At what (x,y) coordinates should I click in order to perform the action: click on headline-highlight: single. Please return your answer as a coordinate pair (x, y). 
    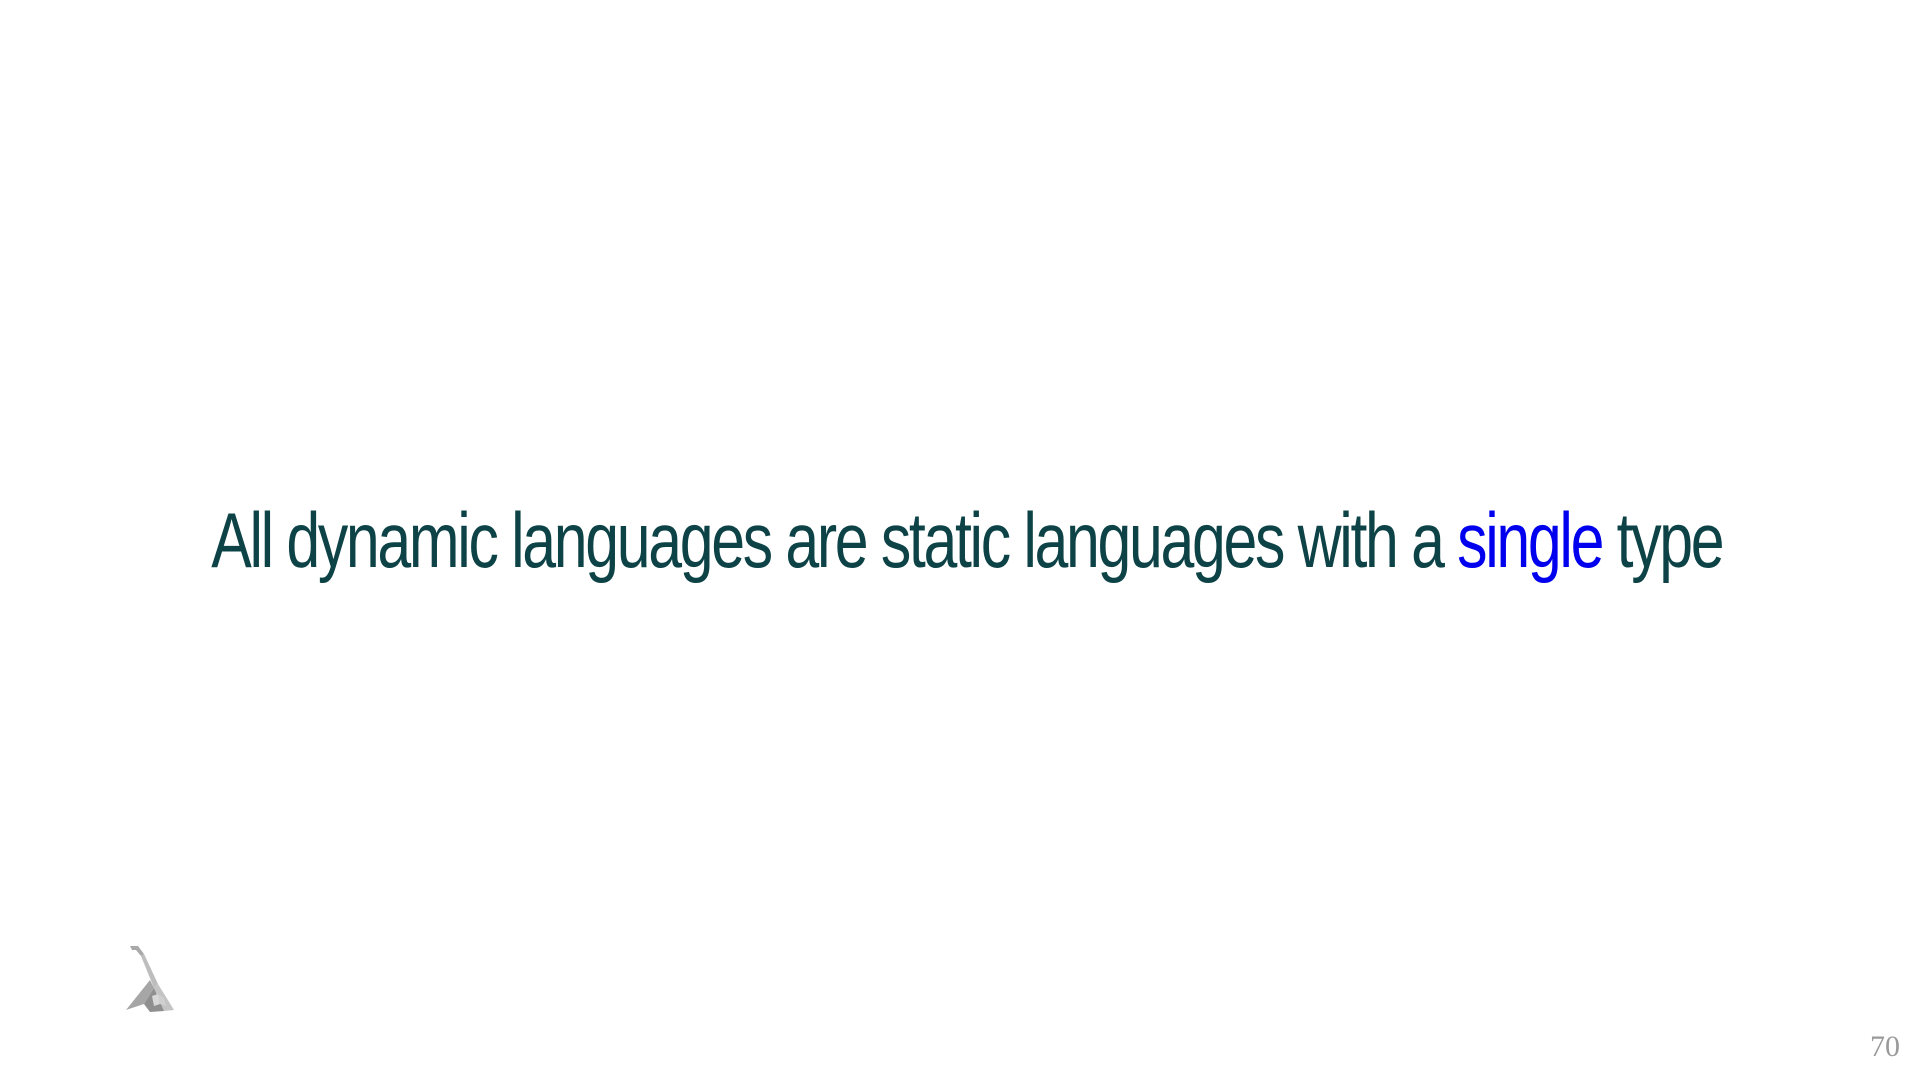
    Looking at the image, I should click on (1530, 540).